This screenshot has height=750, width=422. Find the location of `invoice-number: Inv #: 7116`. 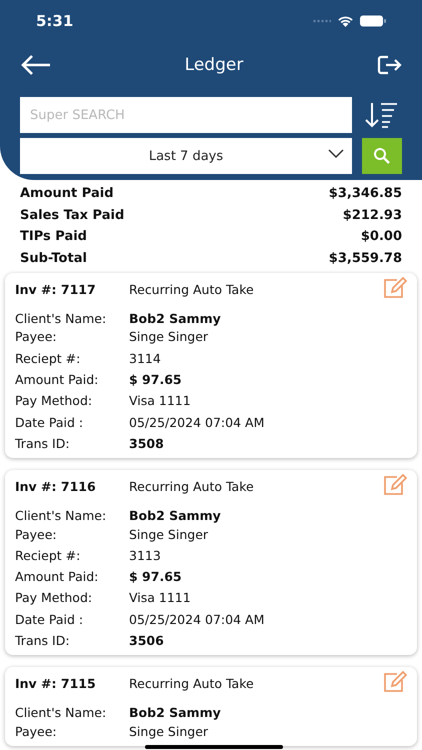

invoice-number: Inv #: 7116 is located at coordinates (56, 486).